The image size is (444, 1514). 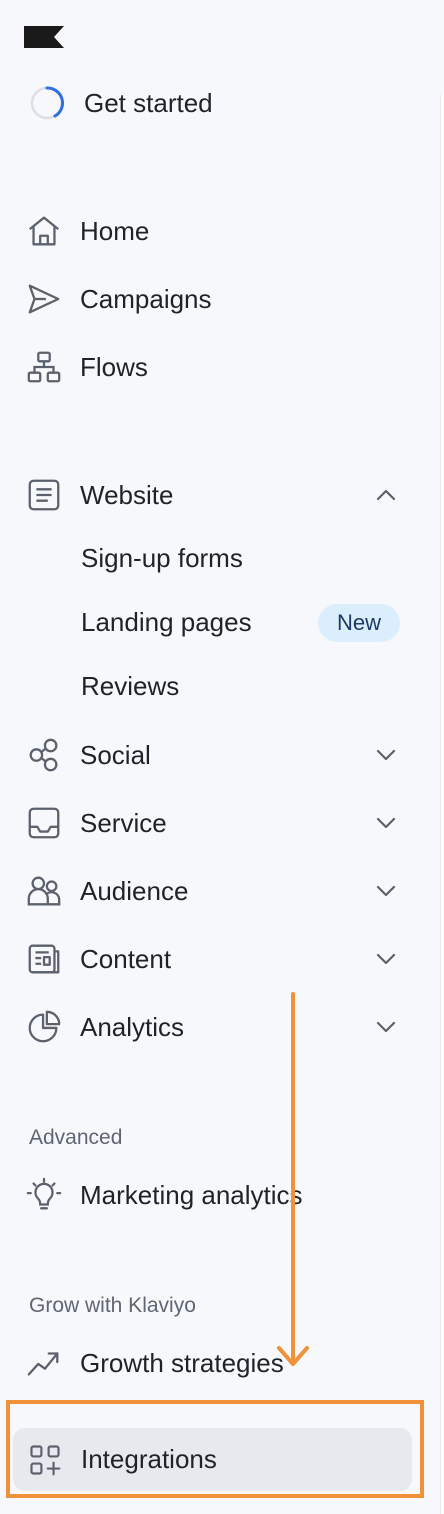 I want to click on nav-growth-strategies: Growth strategies, so click(x=214, y=1363).